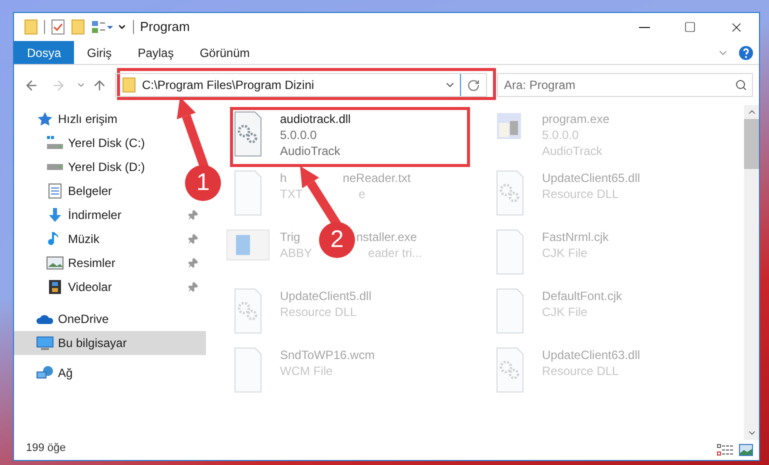  I want to click on sidebar-item: Yerel Disk (C:), so click(83, 143).